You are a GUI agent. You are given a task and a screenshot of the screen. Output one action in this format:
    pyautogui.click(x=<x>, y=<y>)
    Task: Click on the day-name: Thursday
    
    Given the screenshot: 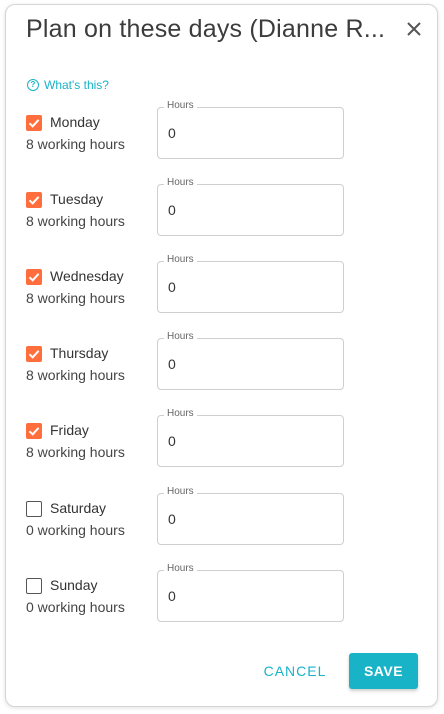 What is the action you would take?
    pyautogui.click(x=79, y=353)
    